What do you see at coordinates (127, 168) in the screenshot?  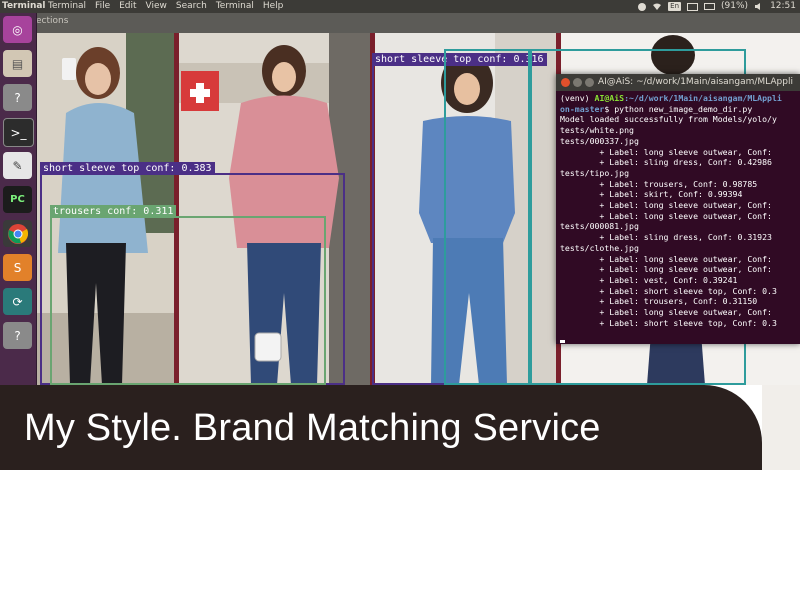 I see `detection-label: short sleeve top conf: 0.383` at bounding box center [127, 168].